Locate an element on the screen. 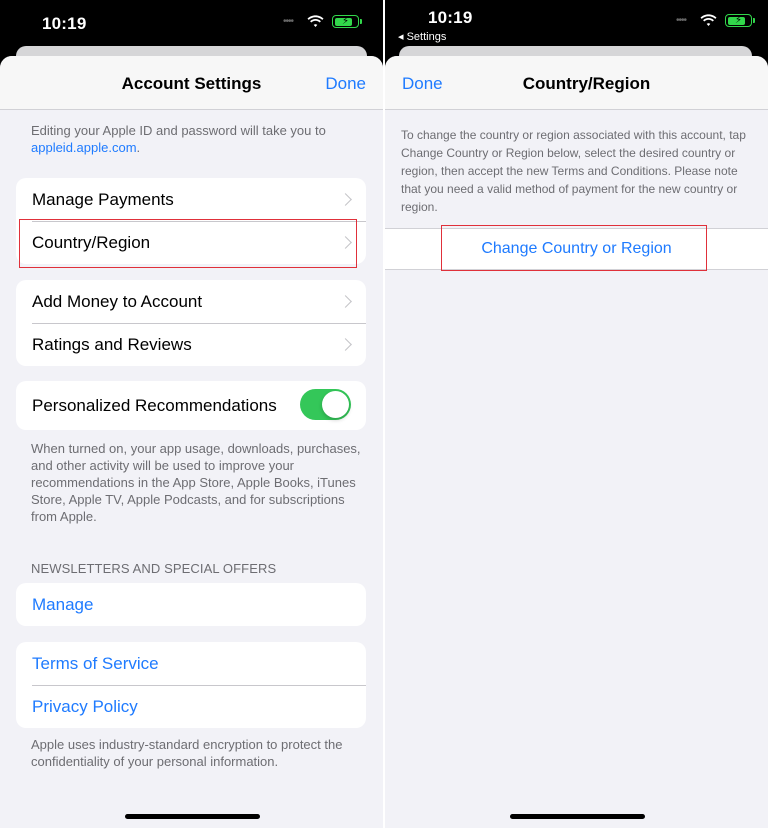  add-money-row: Add Money to Account is located at coordinates (191, 301).